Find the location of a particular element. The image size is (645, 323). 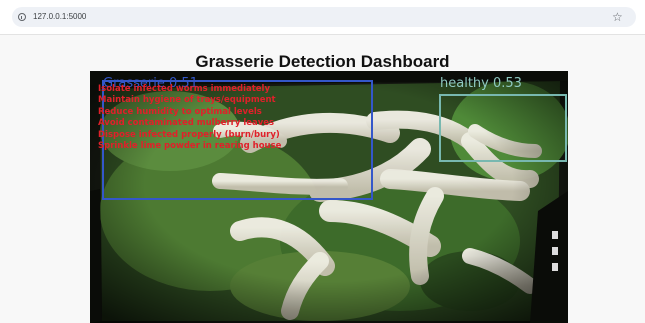

browser-toolbar: 127.0.0.1:5000 ☆ is located at coordinates (322, 17).